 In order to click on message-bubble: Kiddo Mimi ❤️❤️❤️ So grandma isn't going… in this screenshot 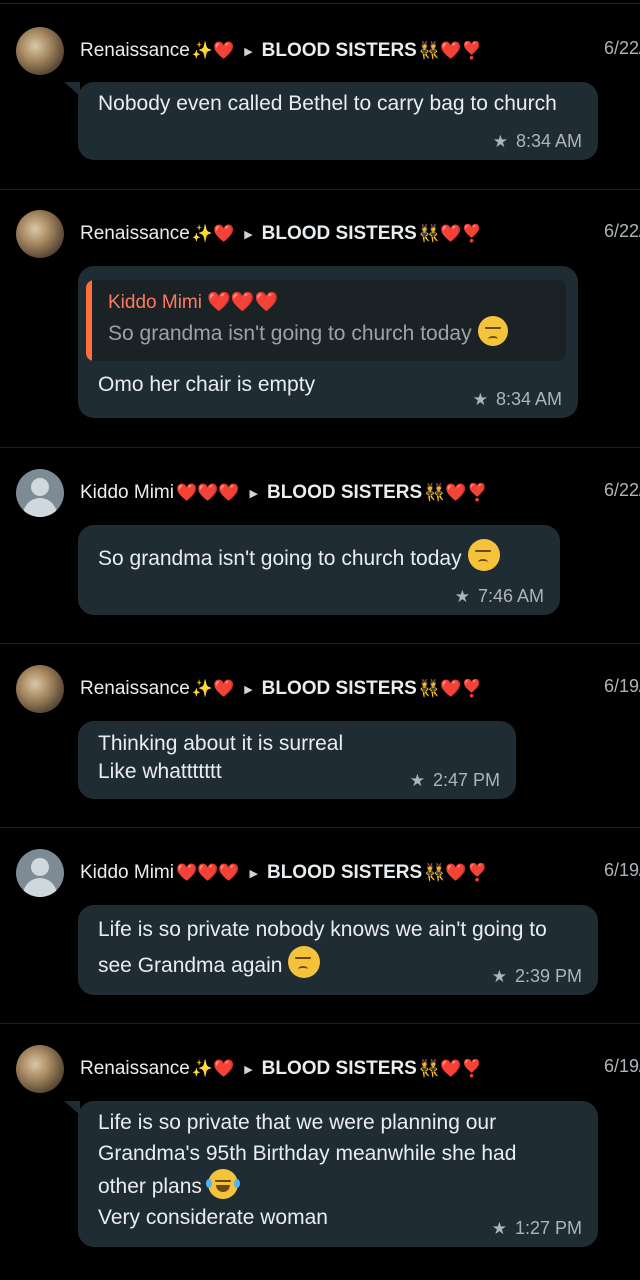, I will do `click(328, 342)`.